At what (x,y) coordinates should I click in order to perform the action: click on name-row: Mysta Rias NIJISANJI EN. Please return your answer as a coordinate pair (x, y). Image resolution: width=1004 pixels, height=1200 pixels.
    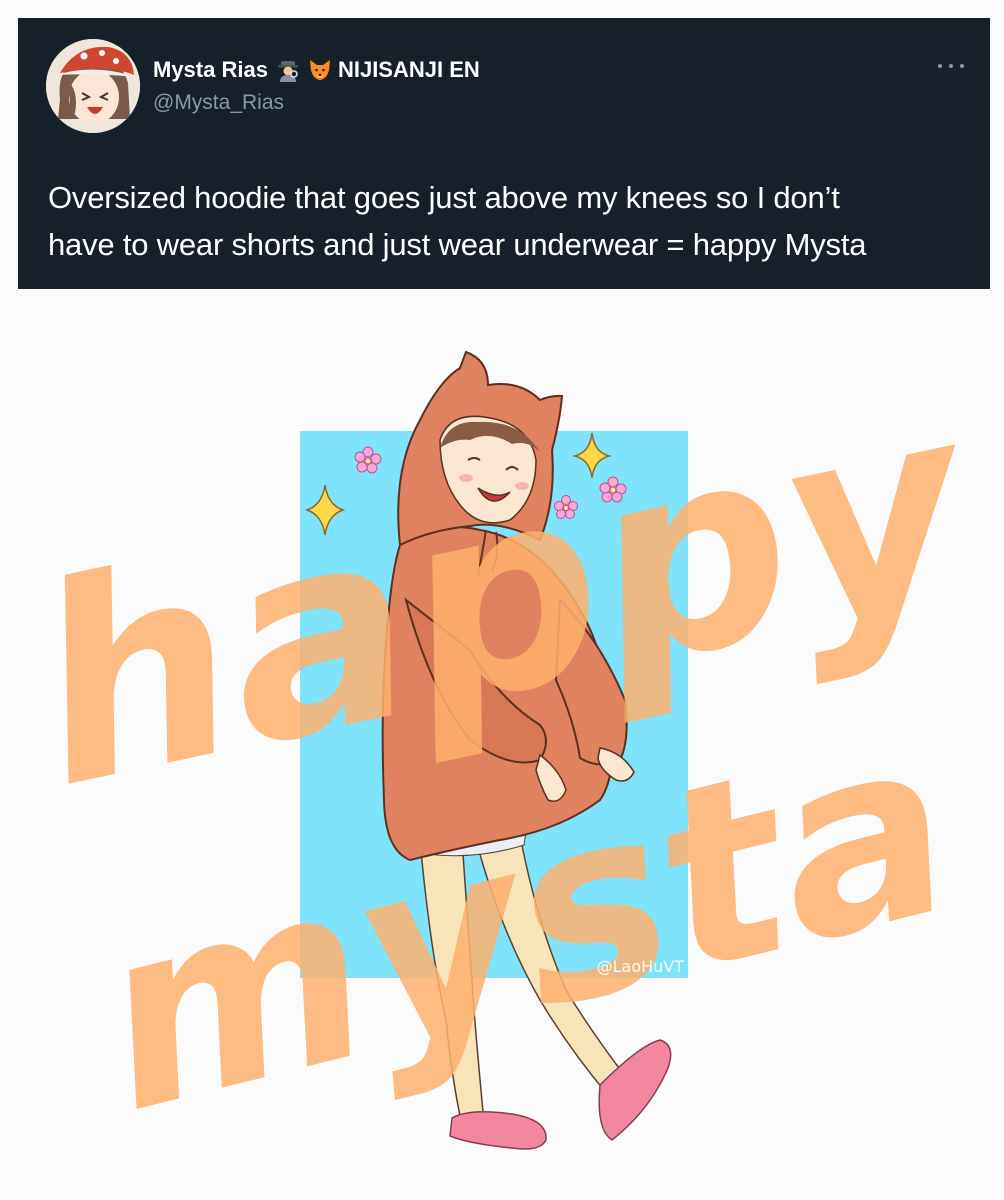
    Looking at the image, I should click on (316, 70).